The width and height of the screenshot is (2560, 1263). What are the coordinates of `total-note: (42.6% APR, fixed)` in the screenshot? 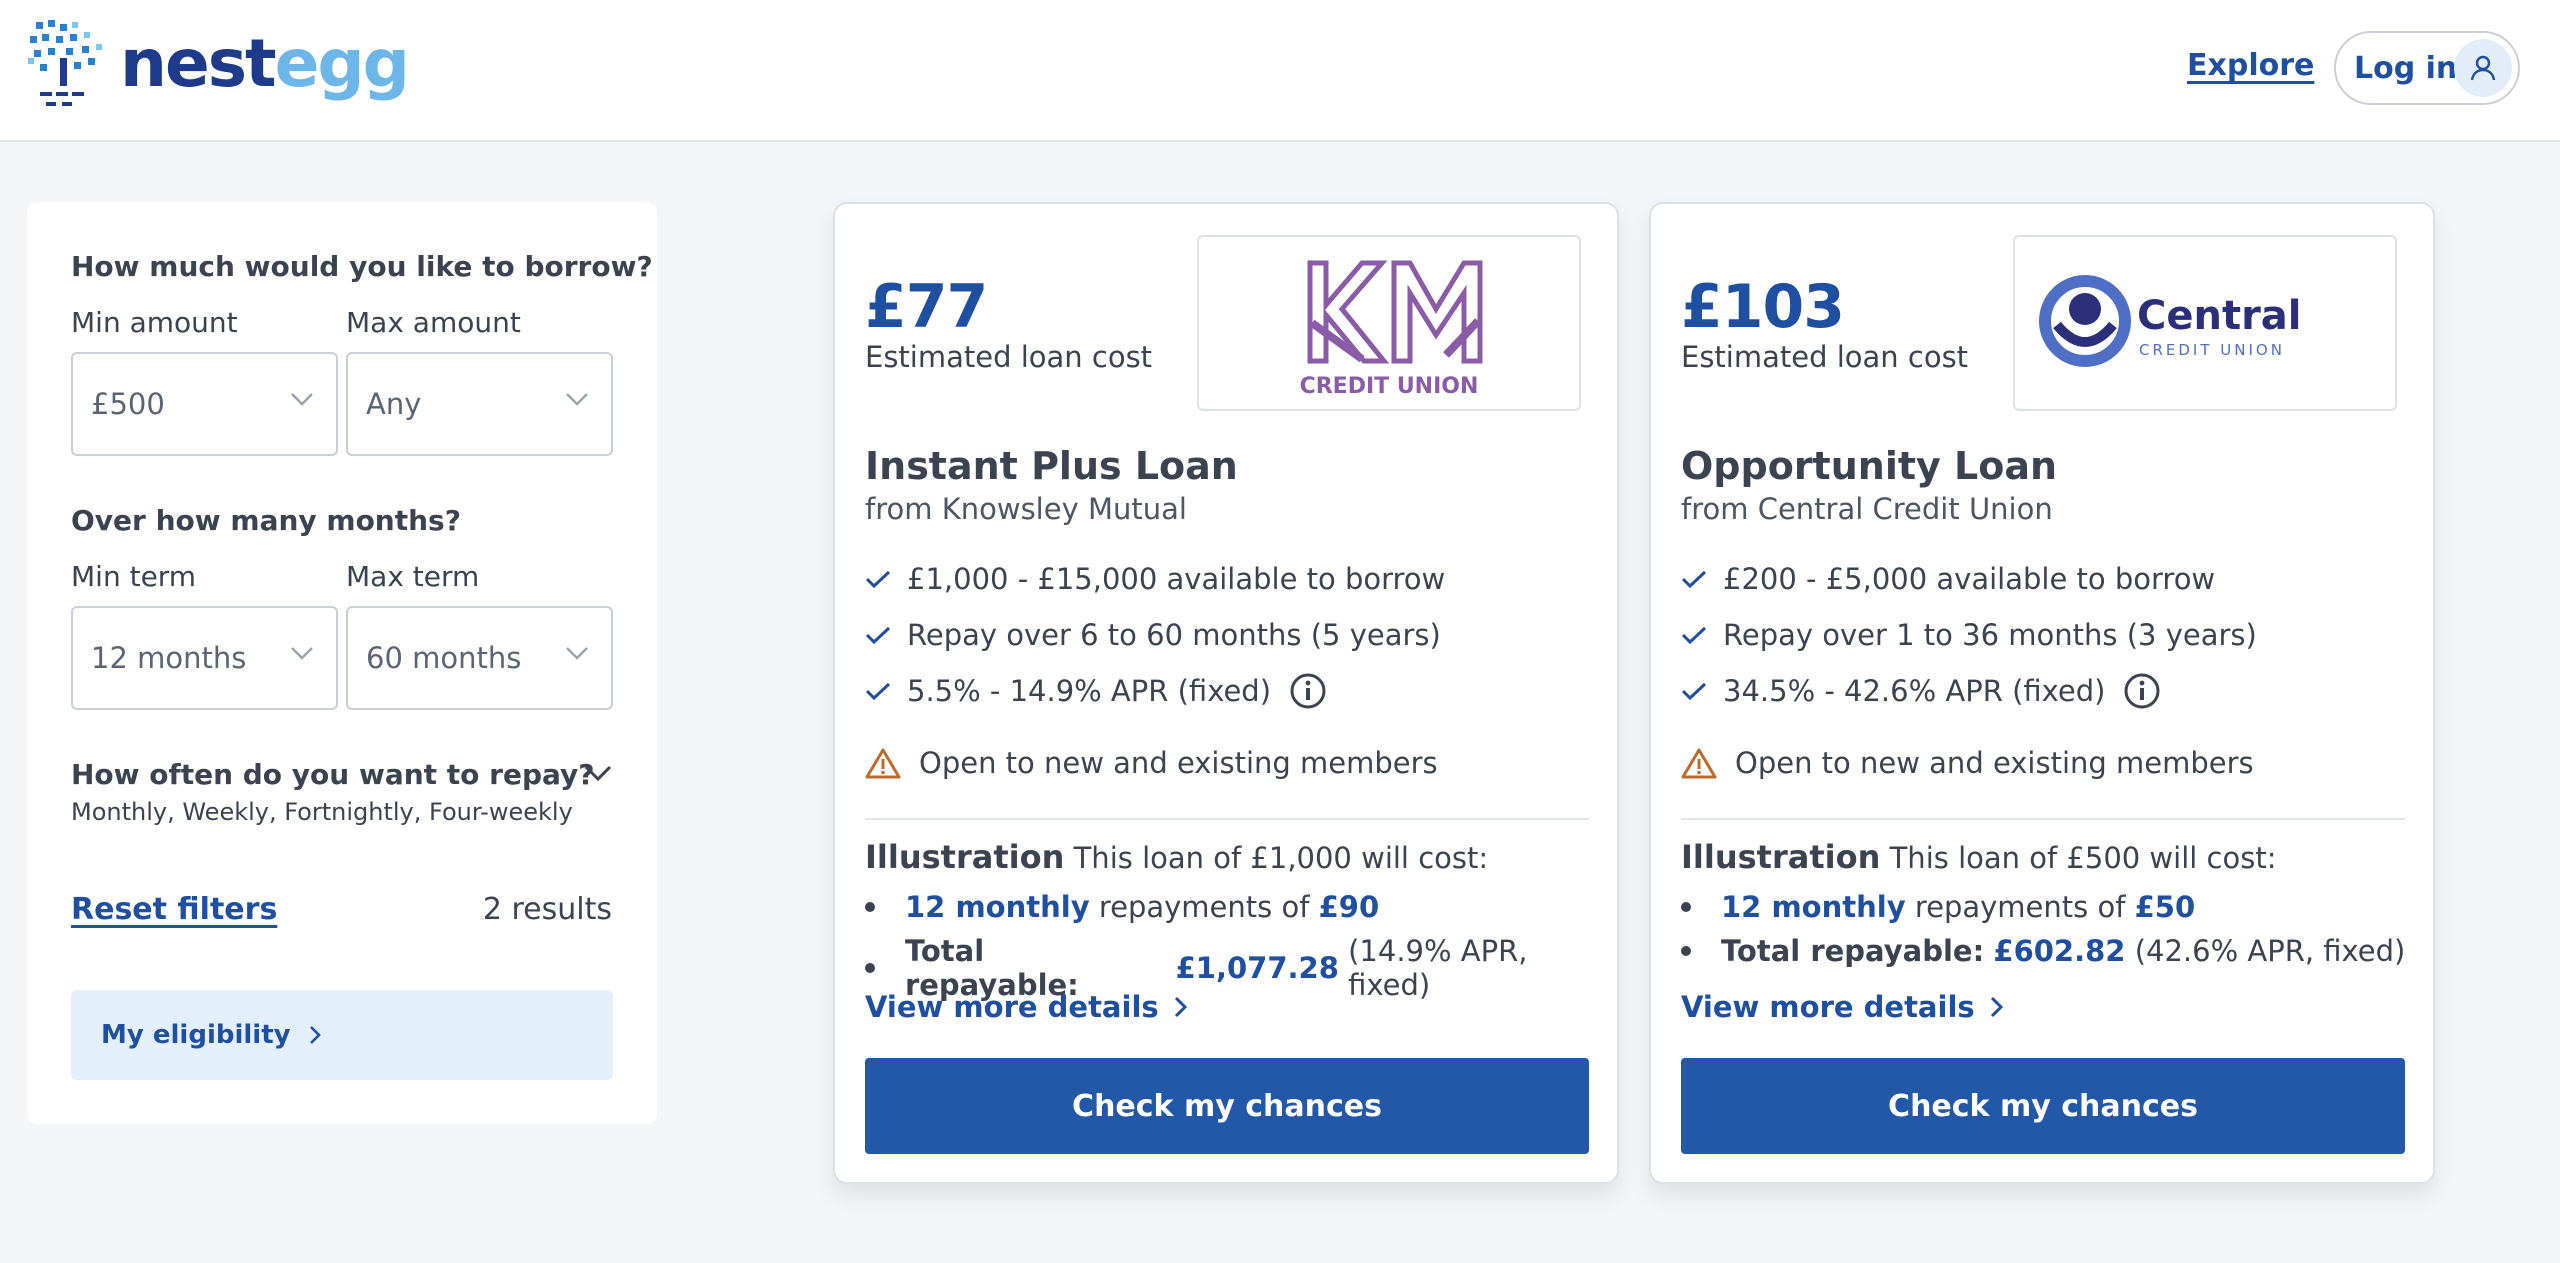 It's located at (2270, 951).